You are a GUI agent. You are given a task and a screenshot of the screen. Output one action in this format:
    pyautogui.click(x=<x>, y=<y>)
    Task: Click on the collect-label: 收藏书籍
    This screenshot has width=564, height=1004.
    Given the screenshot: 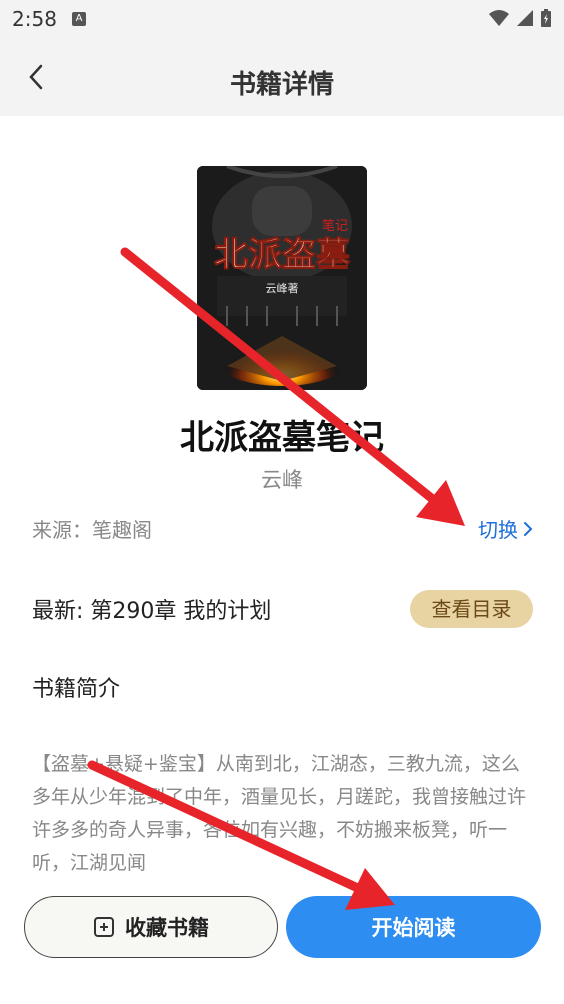 What is the action you would take?
    pyautogui.click(x=167, y=928)
    